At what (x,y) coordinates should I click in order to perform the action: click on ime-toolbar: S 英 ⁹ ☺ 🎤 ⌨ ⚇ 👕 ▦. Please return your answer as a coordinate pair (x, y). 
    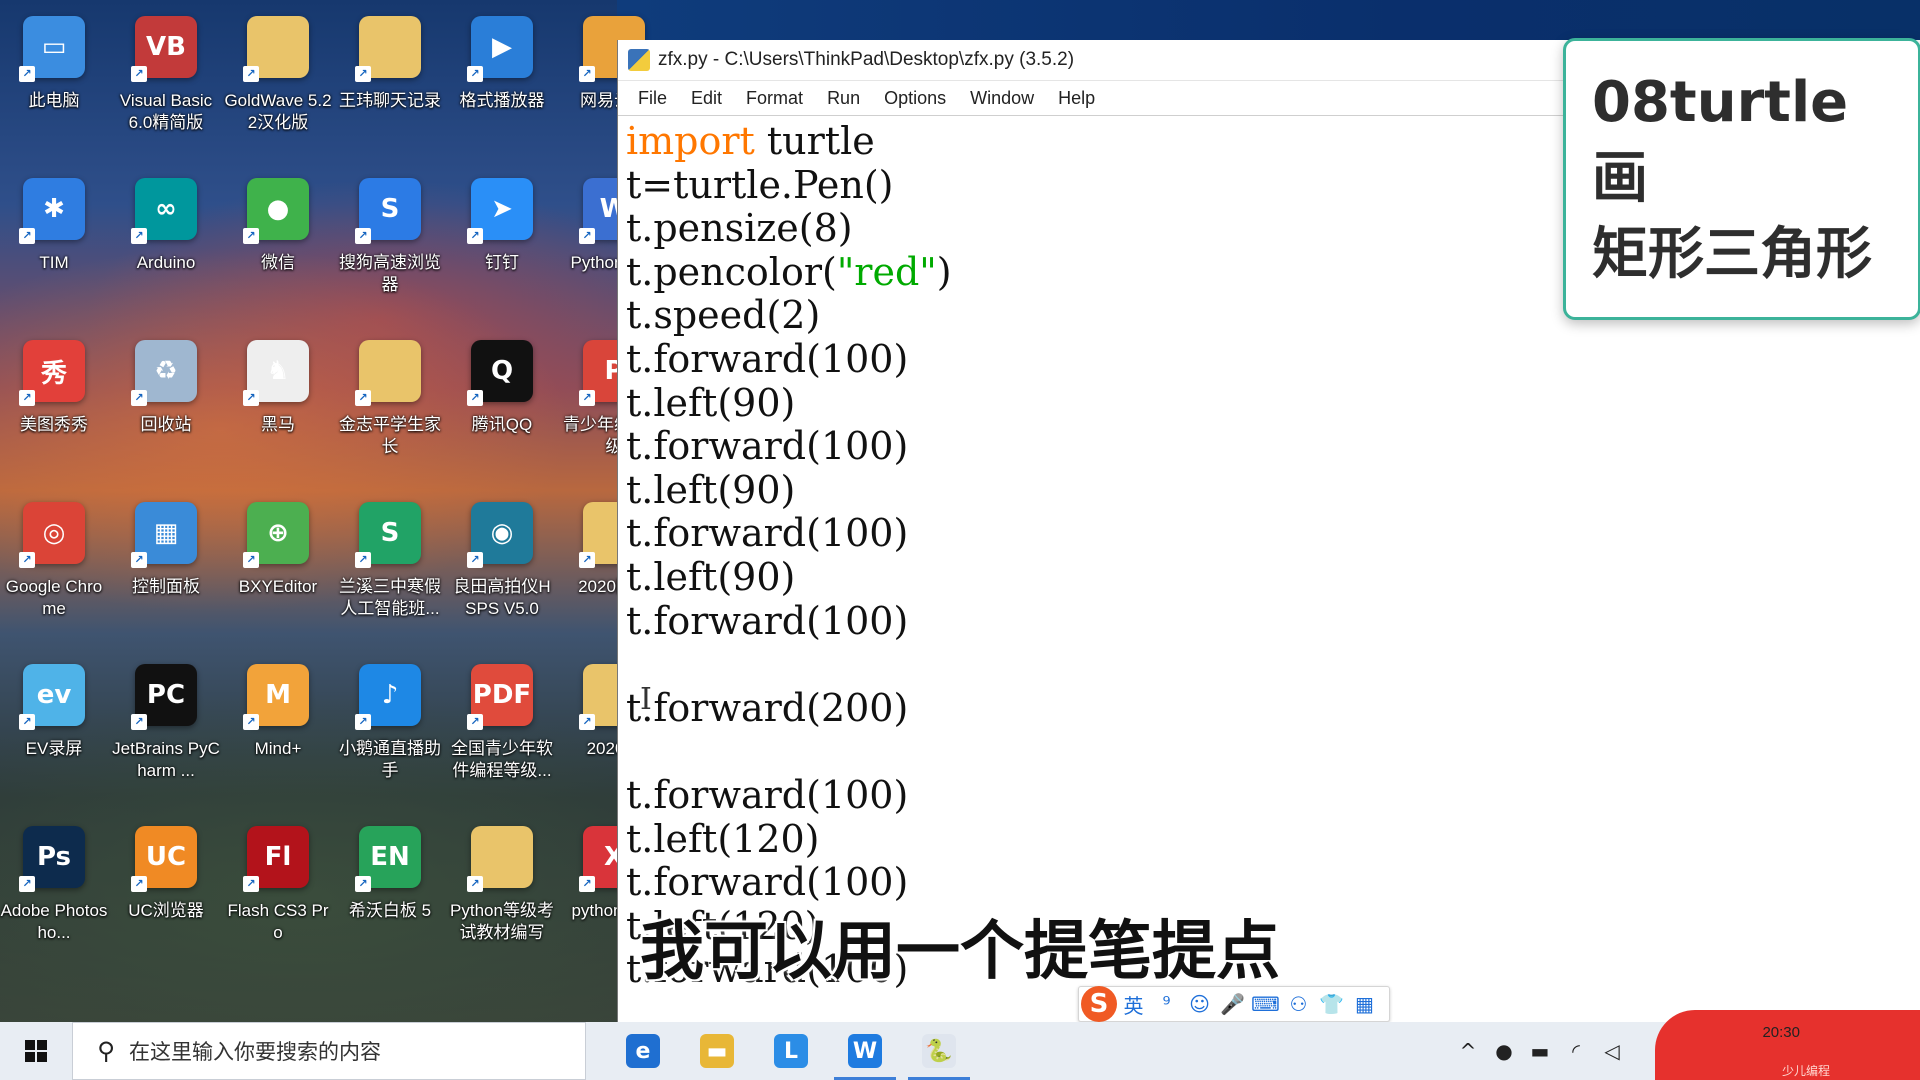
    Looking at the image, I should click on (1234, 1004).